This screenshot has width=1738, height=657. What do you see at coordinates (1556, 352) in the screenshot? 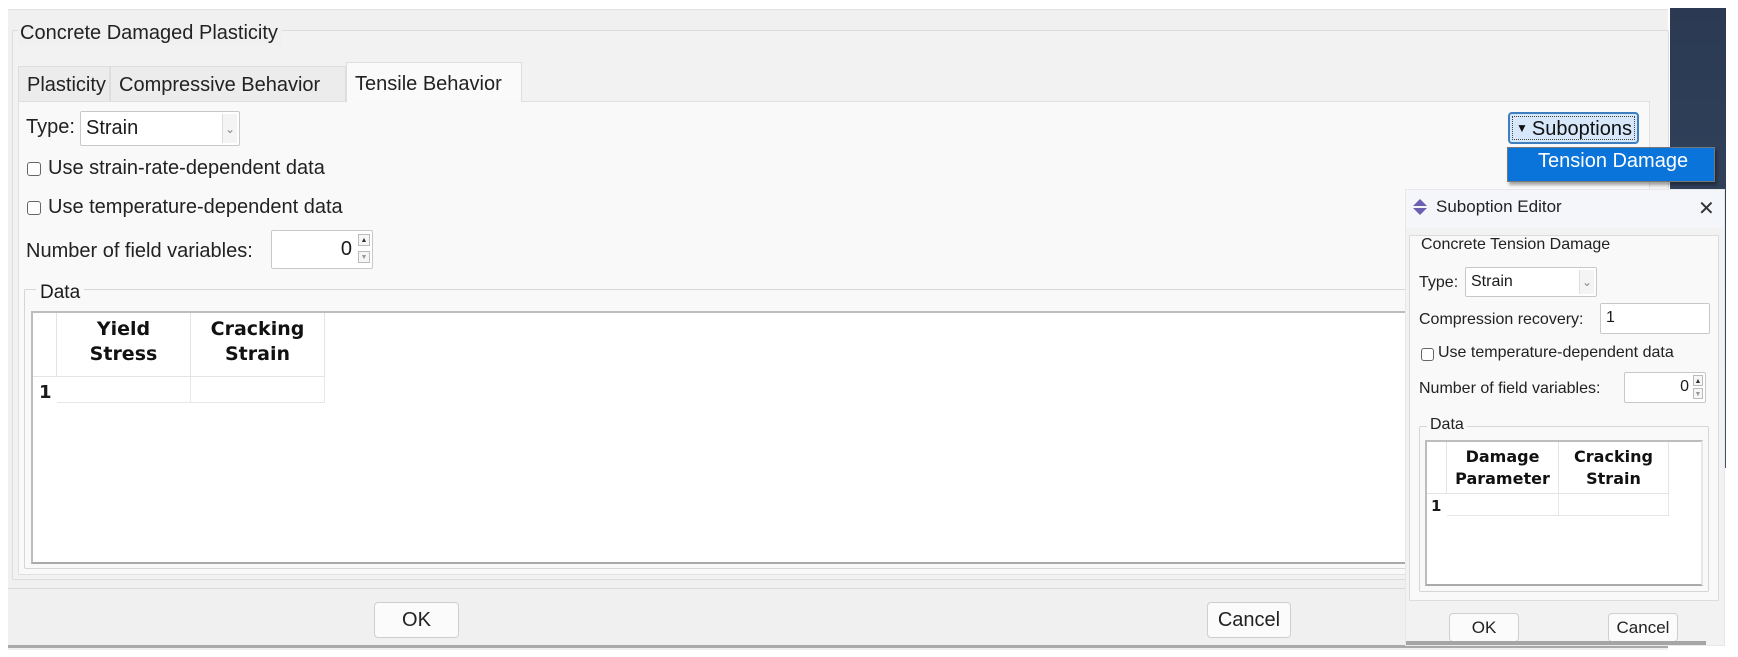
I see `sub-temperature-label: Use temperature-dependent data` at bounding box center [1556, 352].